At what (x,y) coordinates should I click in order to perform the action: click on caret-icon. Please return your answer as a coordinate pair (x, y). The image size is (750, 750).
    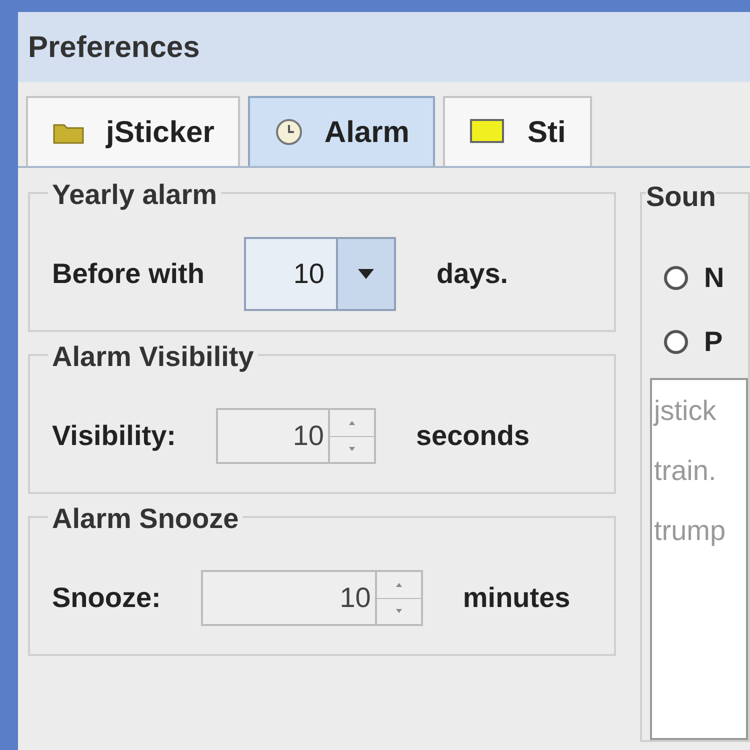
    Looking at the image, I should click on (366, 274).